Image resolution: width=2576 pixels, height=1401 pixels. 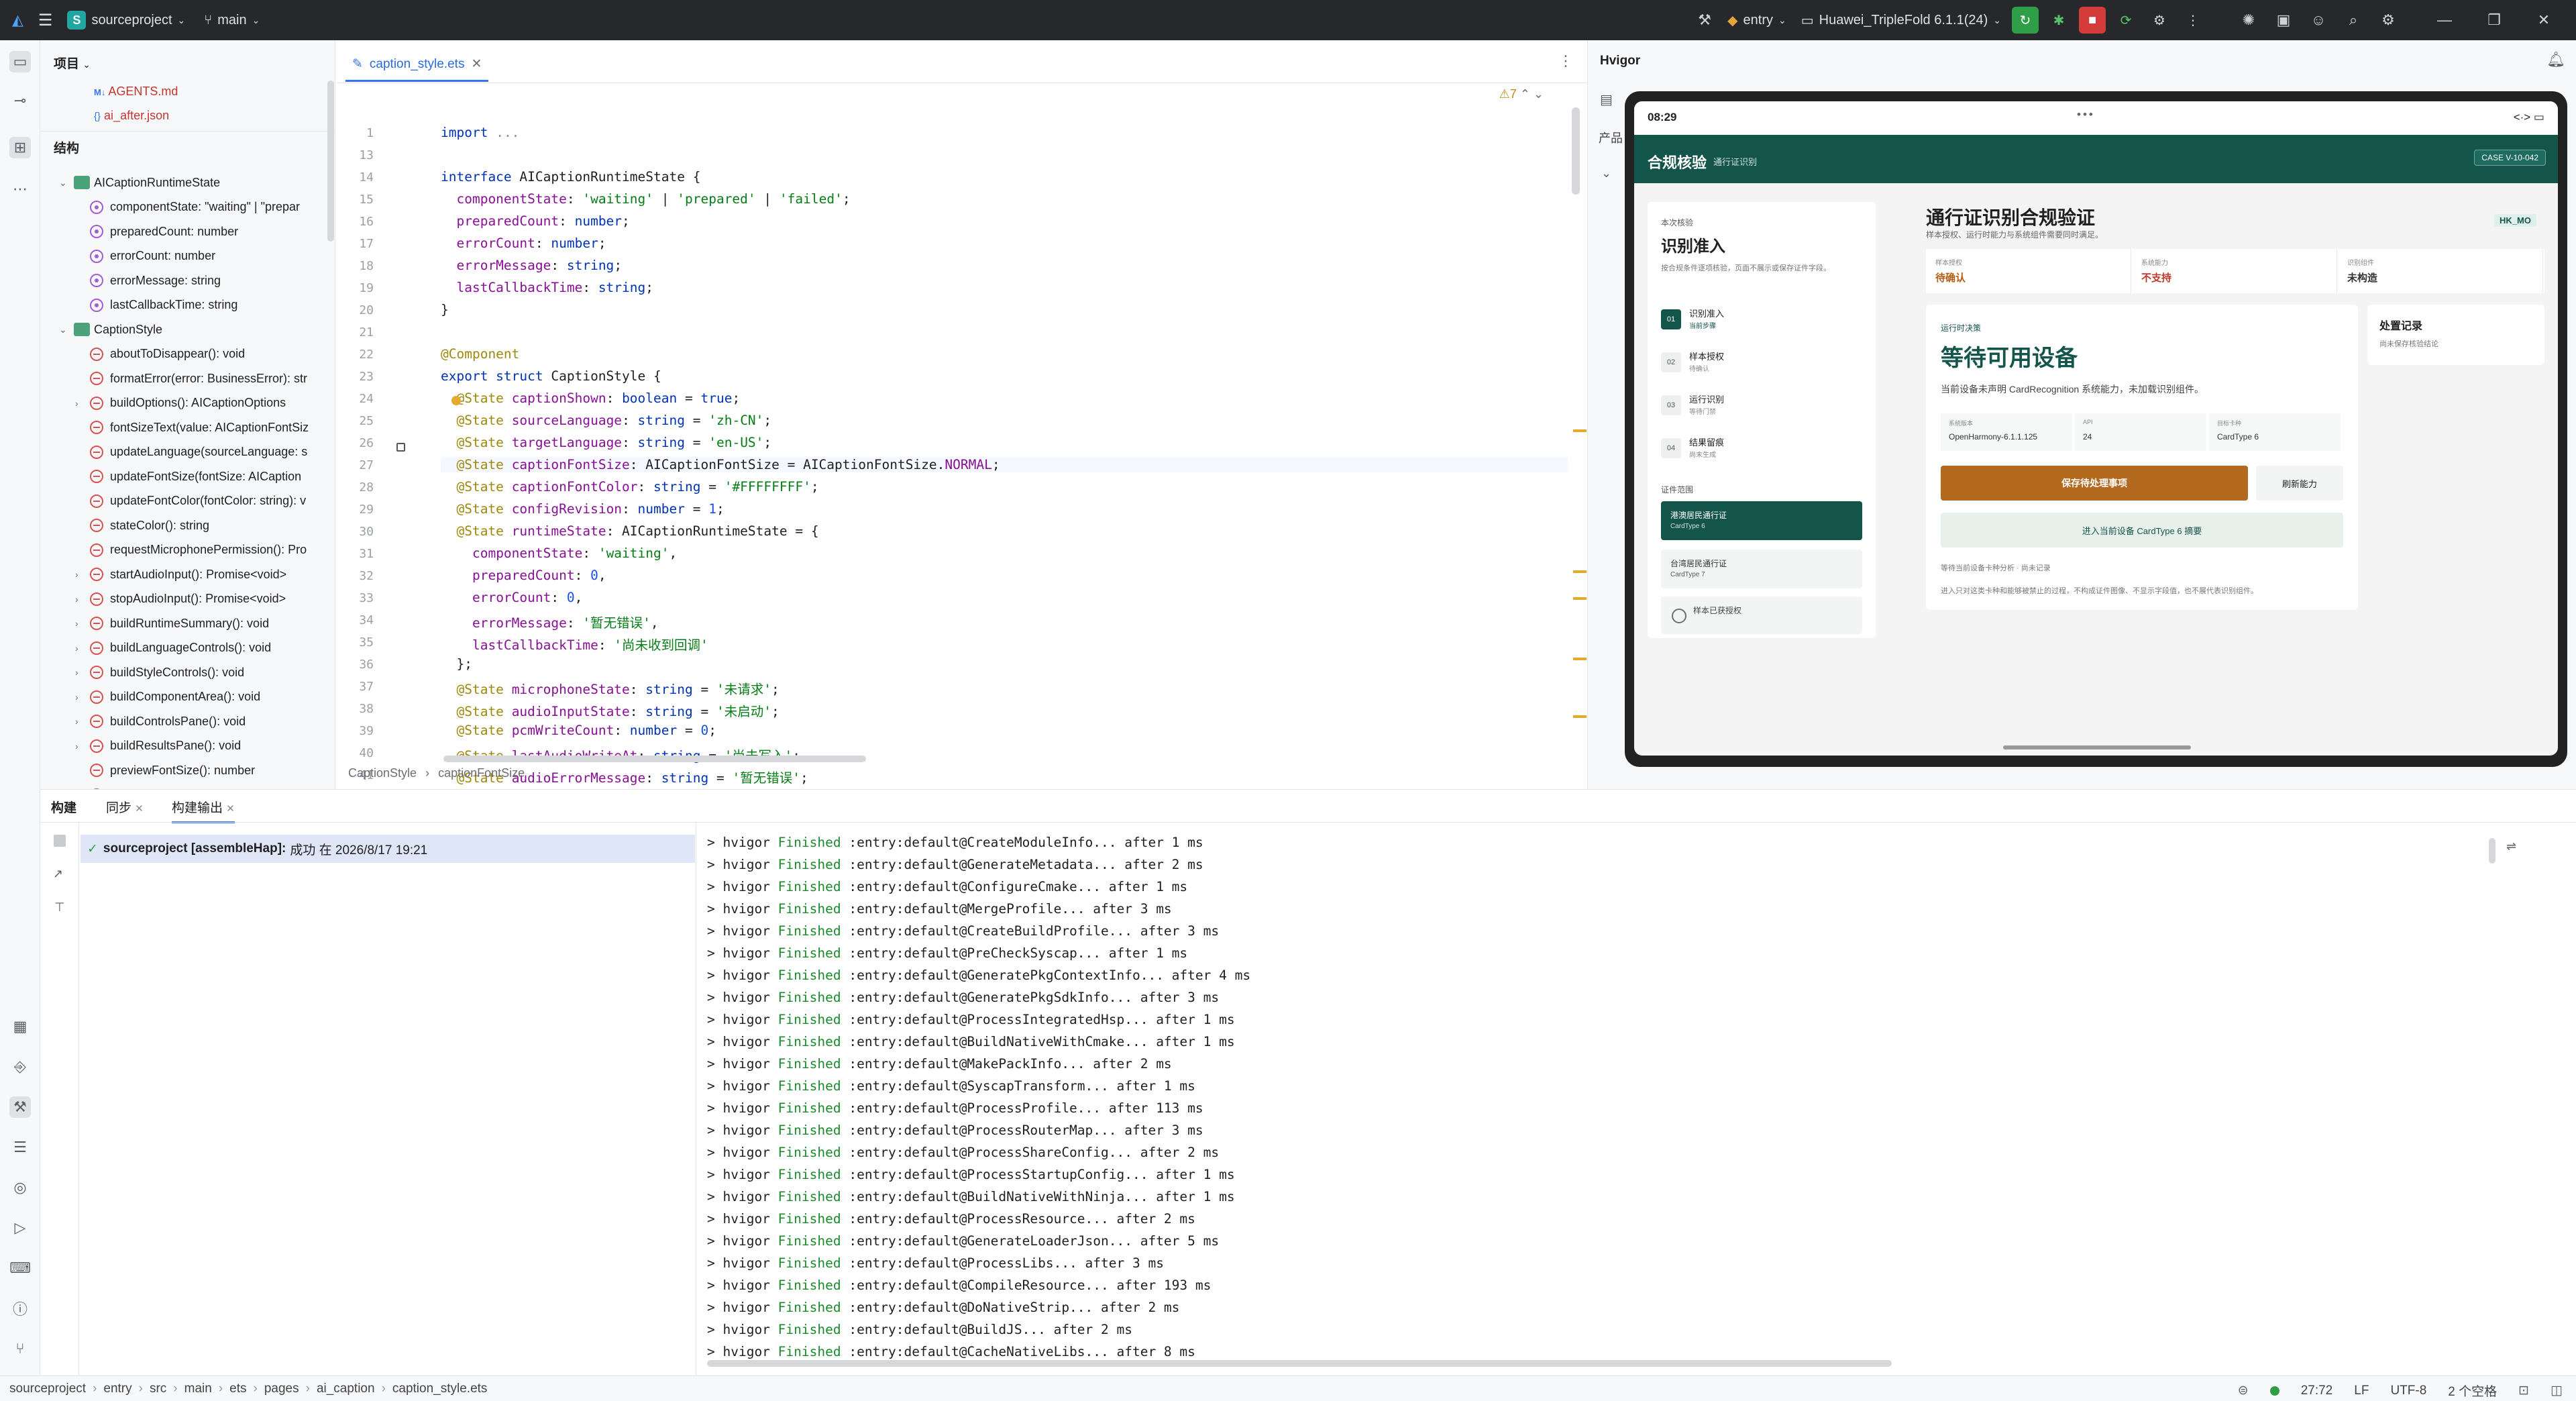 I want to click on settings-cog-icon: ✺, so click(x=2249, y=20).